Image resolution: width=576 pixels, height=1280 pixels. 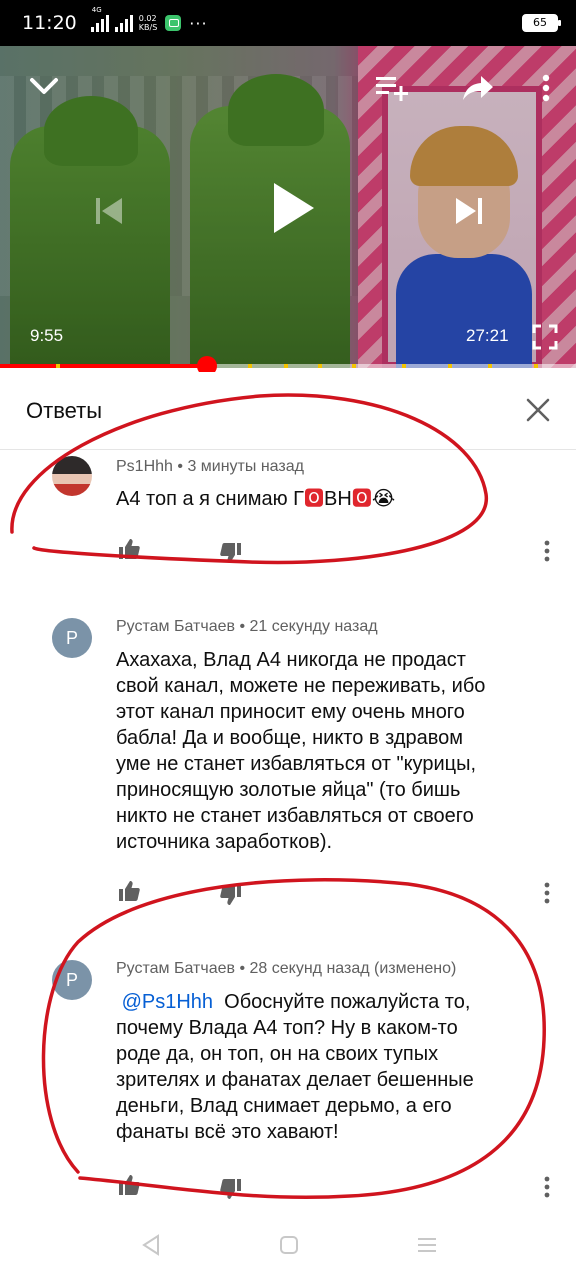 I want to click on comment-time: 21 секунду назад, so click(x=313, y=626).